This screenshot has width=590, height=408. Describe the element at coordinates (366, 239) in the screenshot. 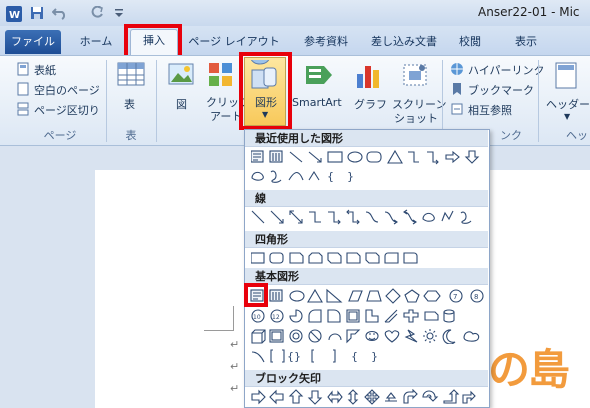

I see `gallery-section-rectangles: 四角形` at that location.